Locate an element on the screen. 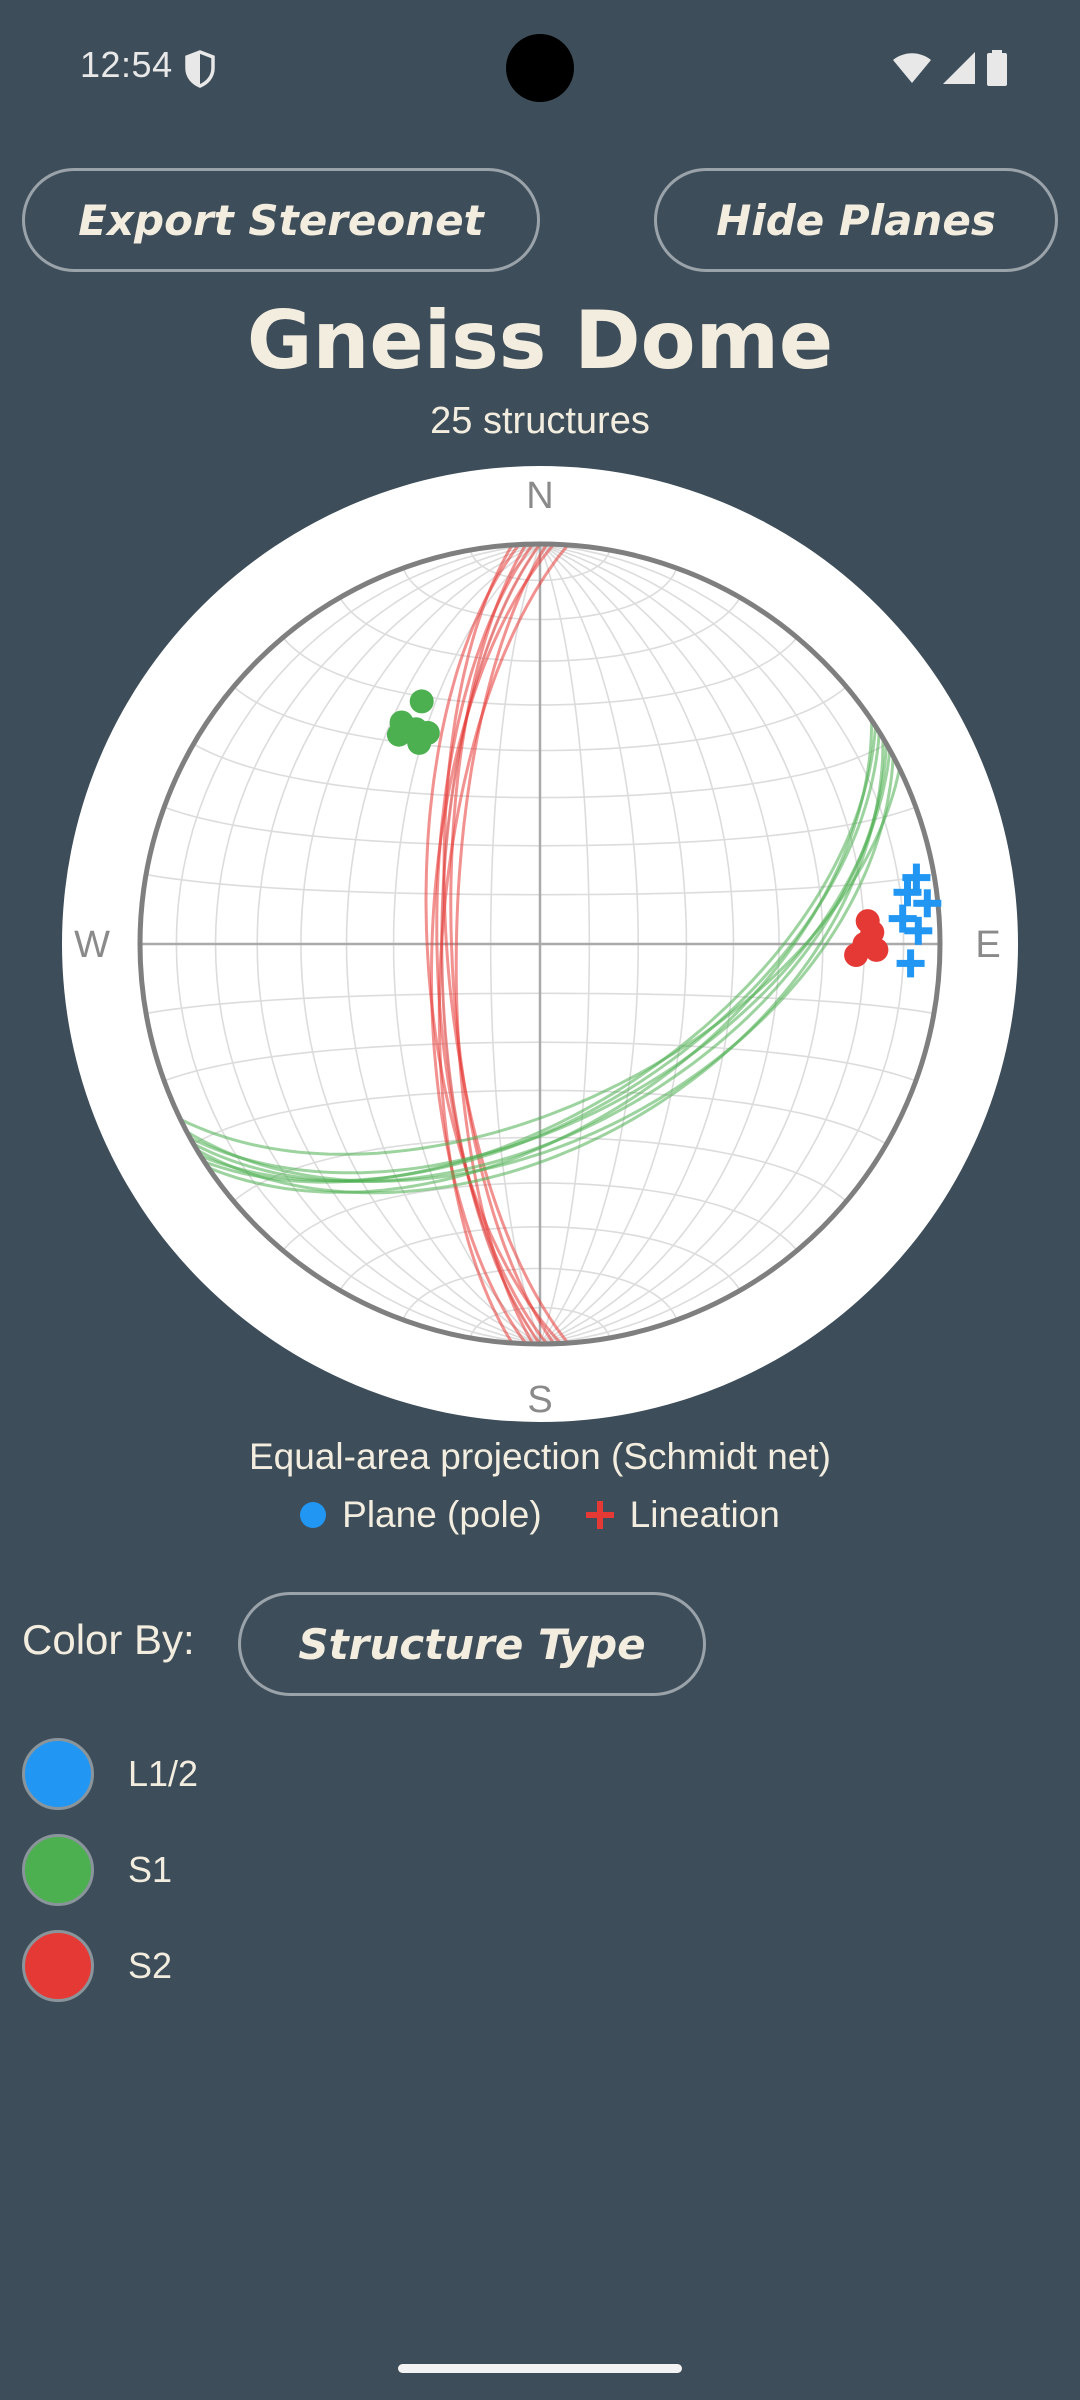  compass-east: E is located at coordinates (987, 945).